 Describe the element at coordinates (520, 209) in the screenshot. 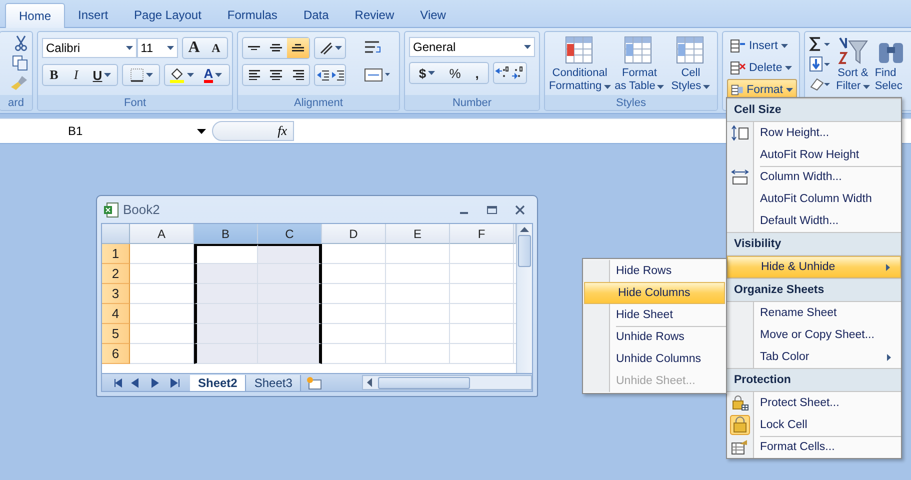

I see `close-icon` at that location.